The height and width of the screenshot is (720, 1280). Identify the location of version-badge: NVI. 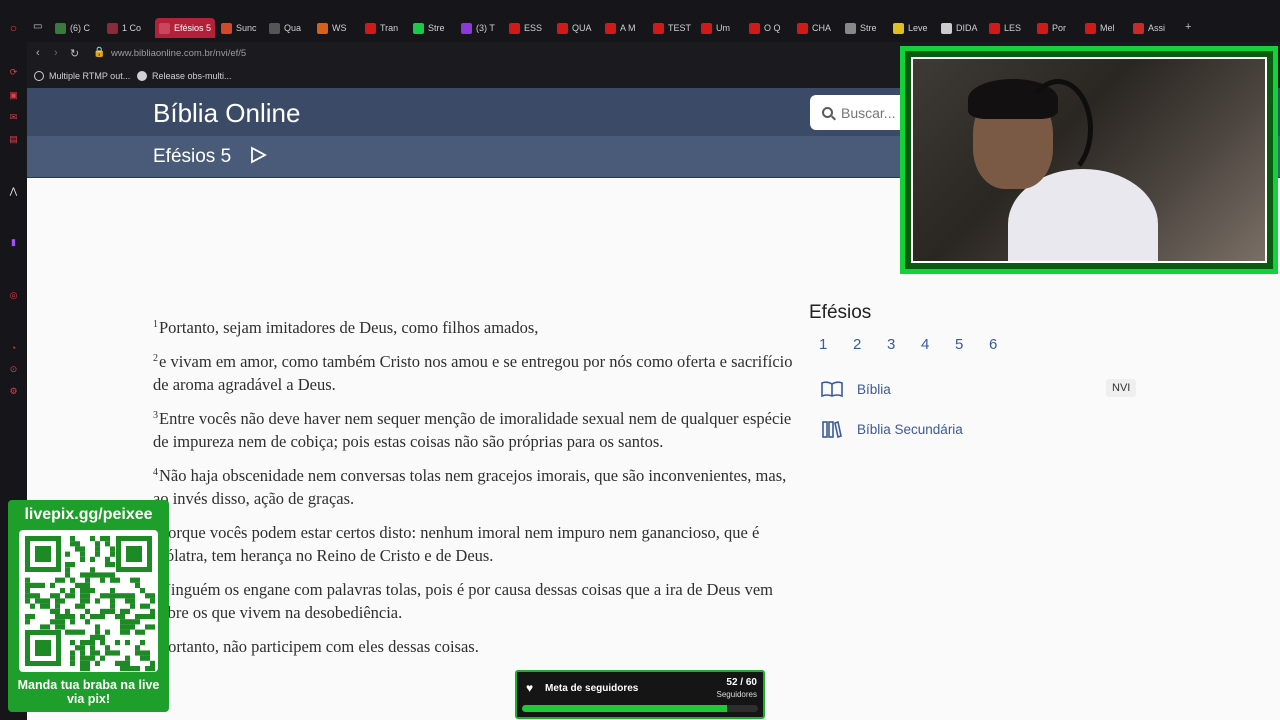
(1121, 388).